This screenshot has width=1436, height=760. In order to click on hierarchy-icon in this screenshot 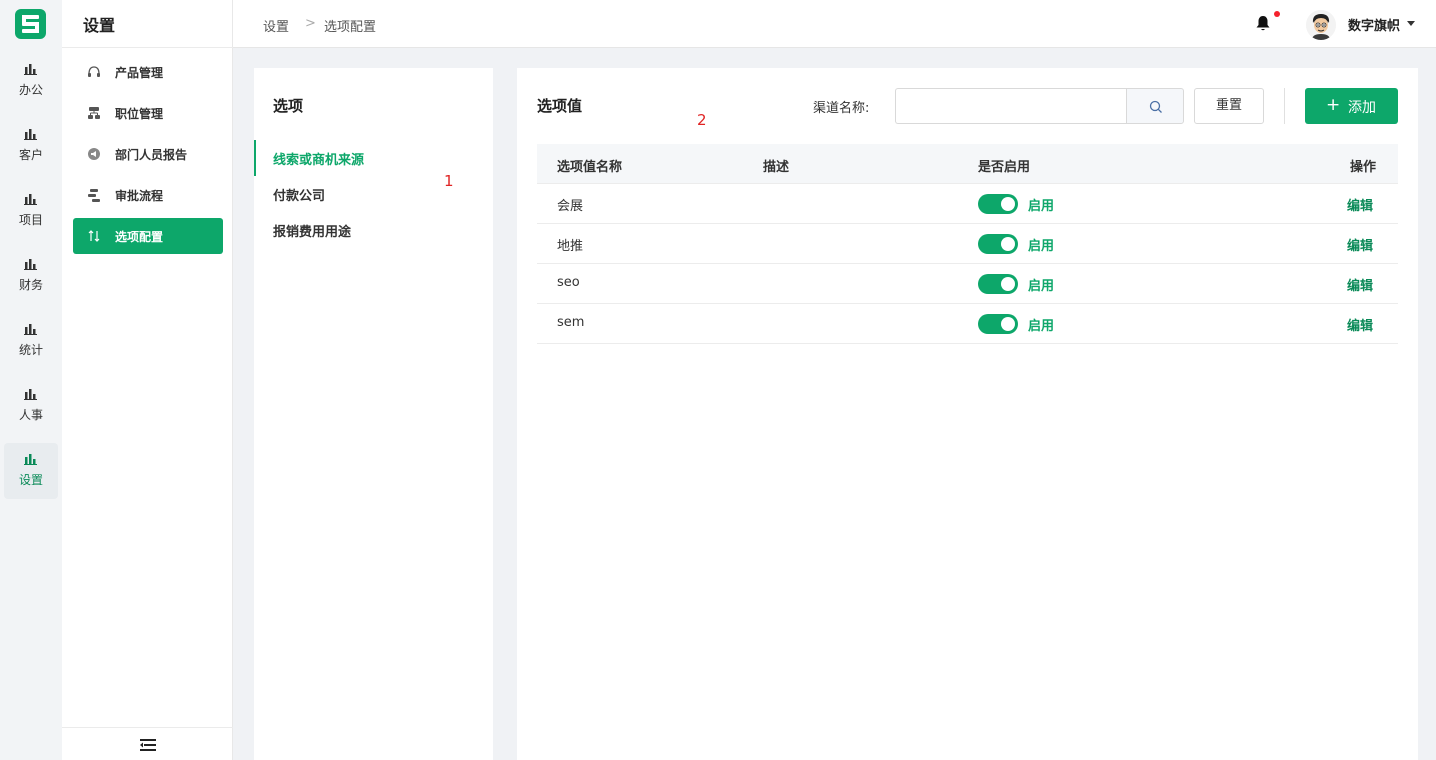, I will do `click(94, 113)`.